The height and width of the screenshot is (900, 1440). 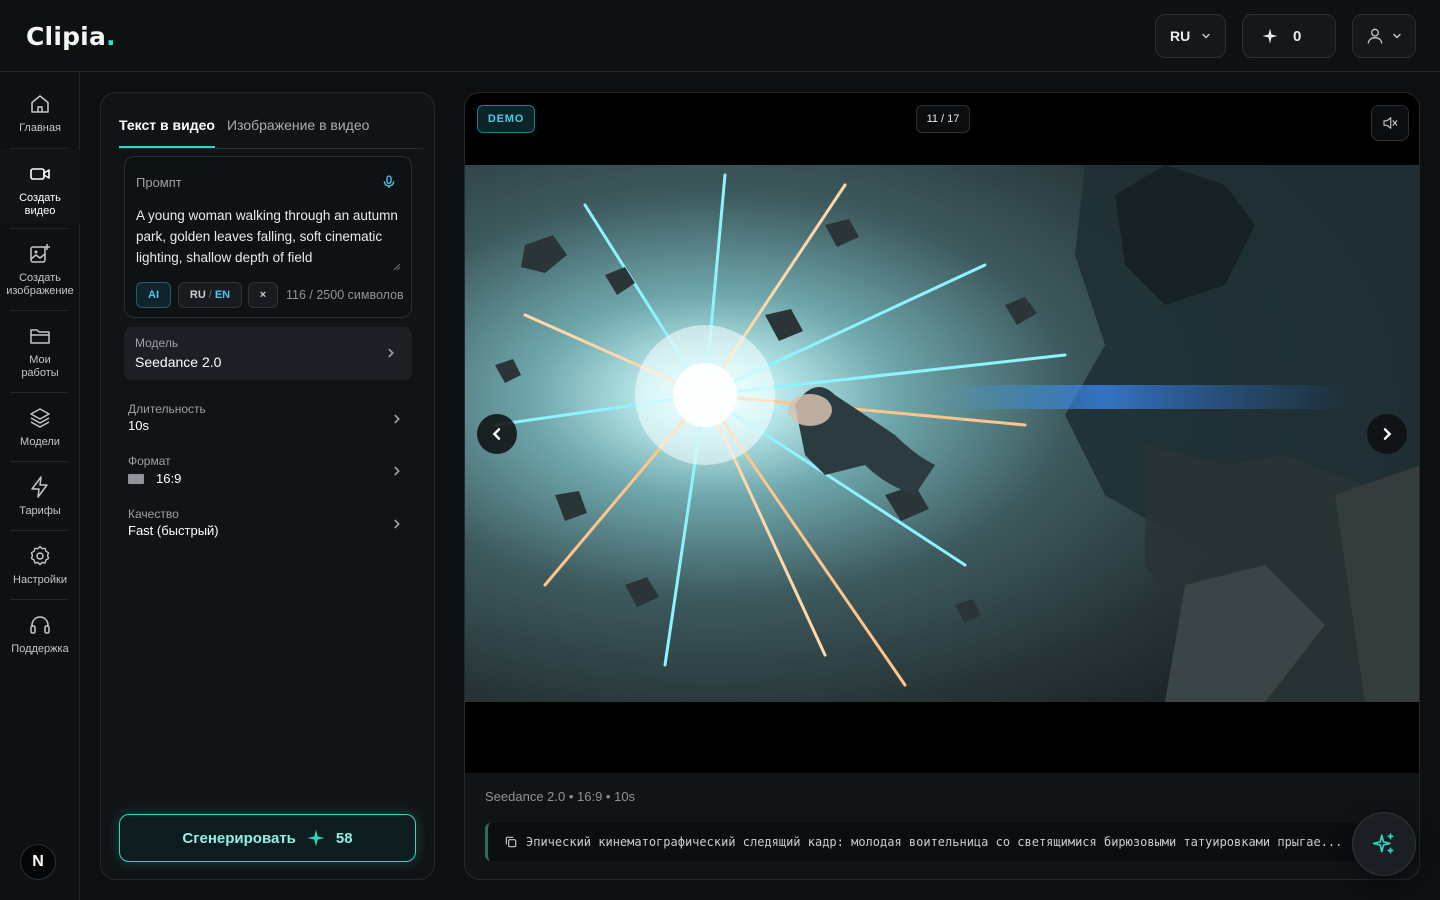 I want to click on quality-label: Качество, so click(x=153, y=514).